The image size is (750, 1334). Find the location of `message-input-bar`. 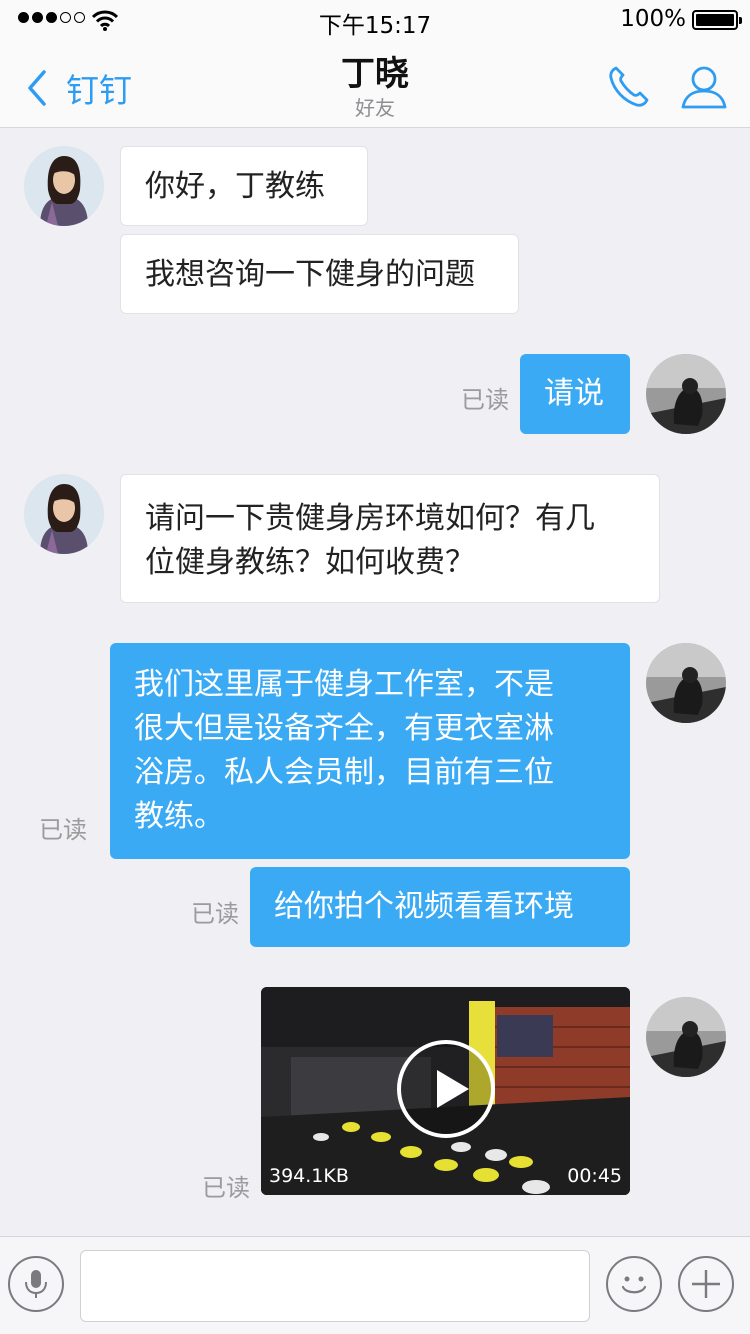

message-input-bar is located at coordinates (375, 1285).